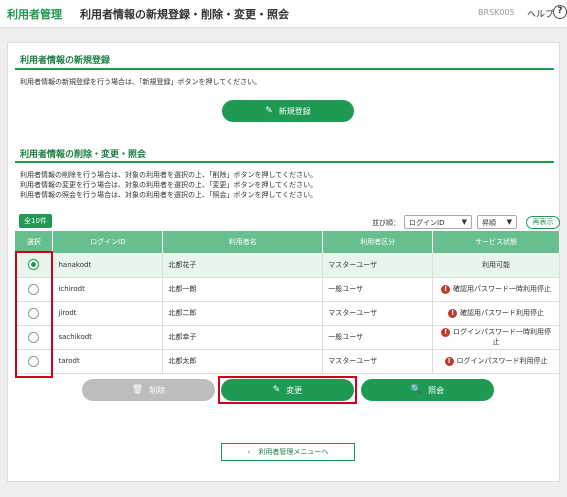 The height and width of the screenshot is (497, 567). What do you see at coordinates (497, 222) in the screenshot?
I see `sort-order-select: 昇順 ▼` at bounding box center [497, 222].